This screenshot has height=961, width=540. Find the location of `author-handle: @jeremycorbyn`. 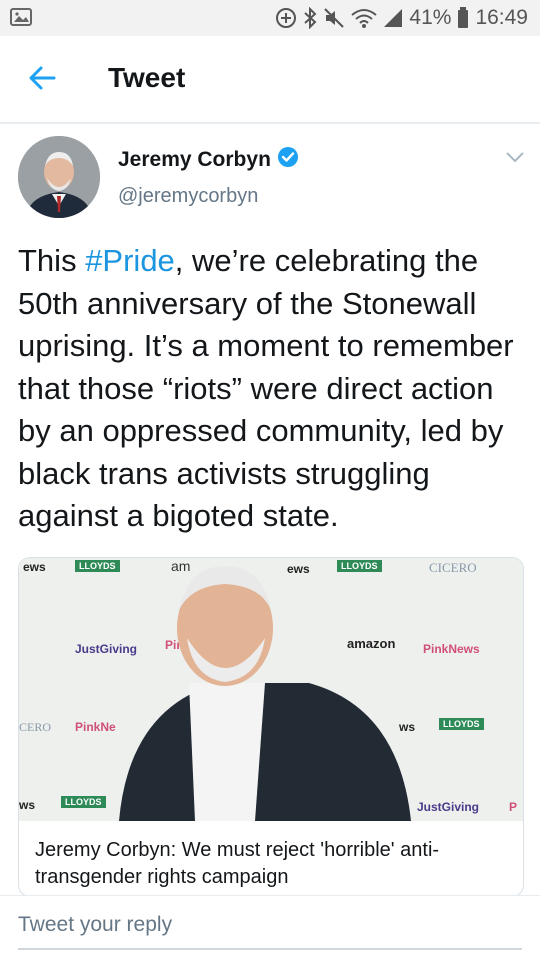

author-handle: @jeremycorbyn is located at coordinates (188, 196).